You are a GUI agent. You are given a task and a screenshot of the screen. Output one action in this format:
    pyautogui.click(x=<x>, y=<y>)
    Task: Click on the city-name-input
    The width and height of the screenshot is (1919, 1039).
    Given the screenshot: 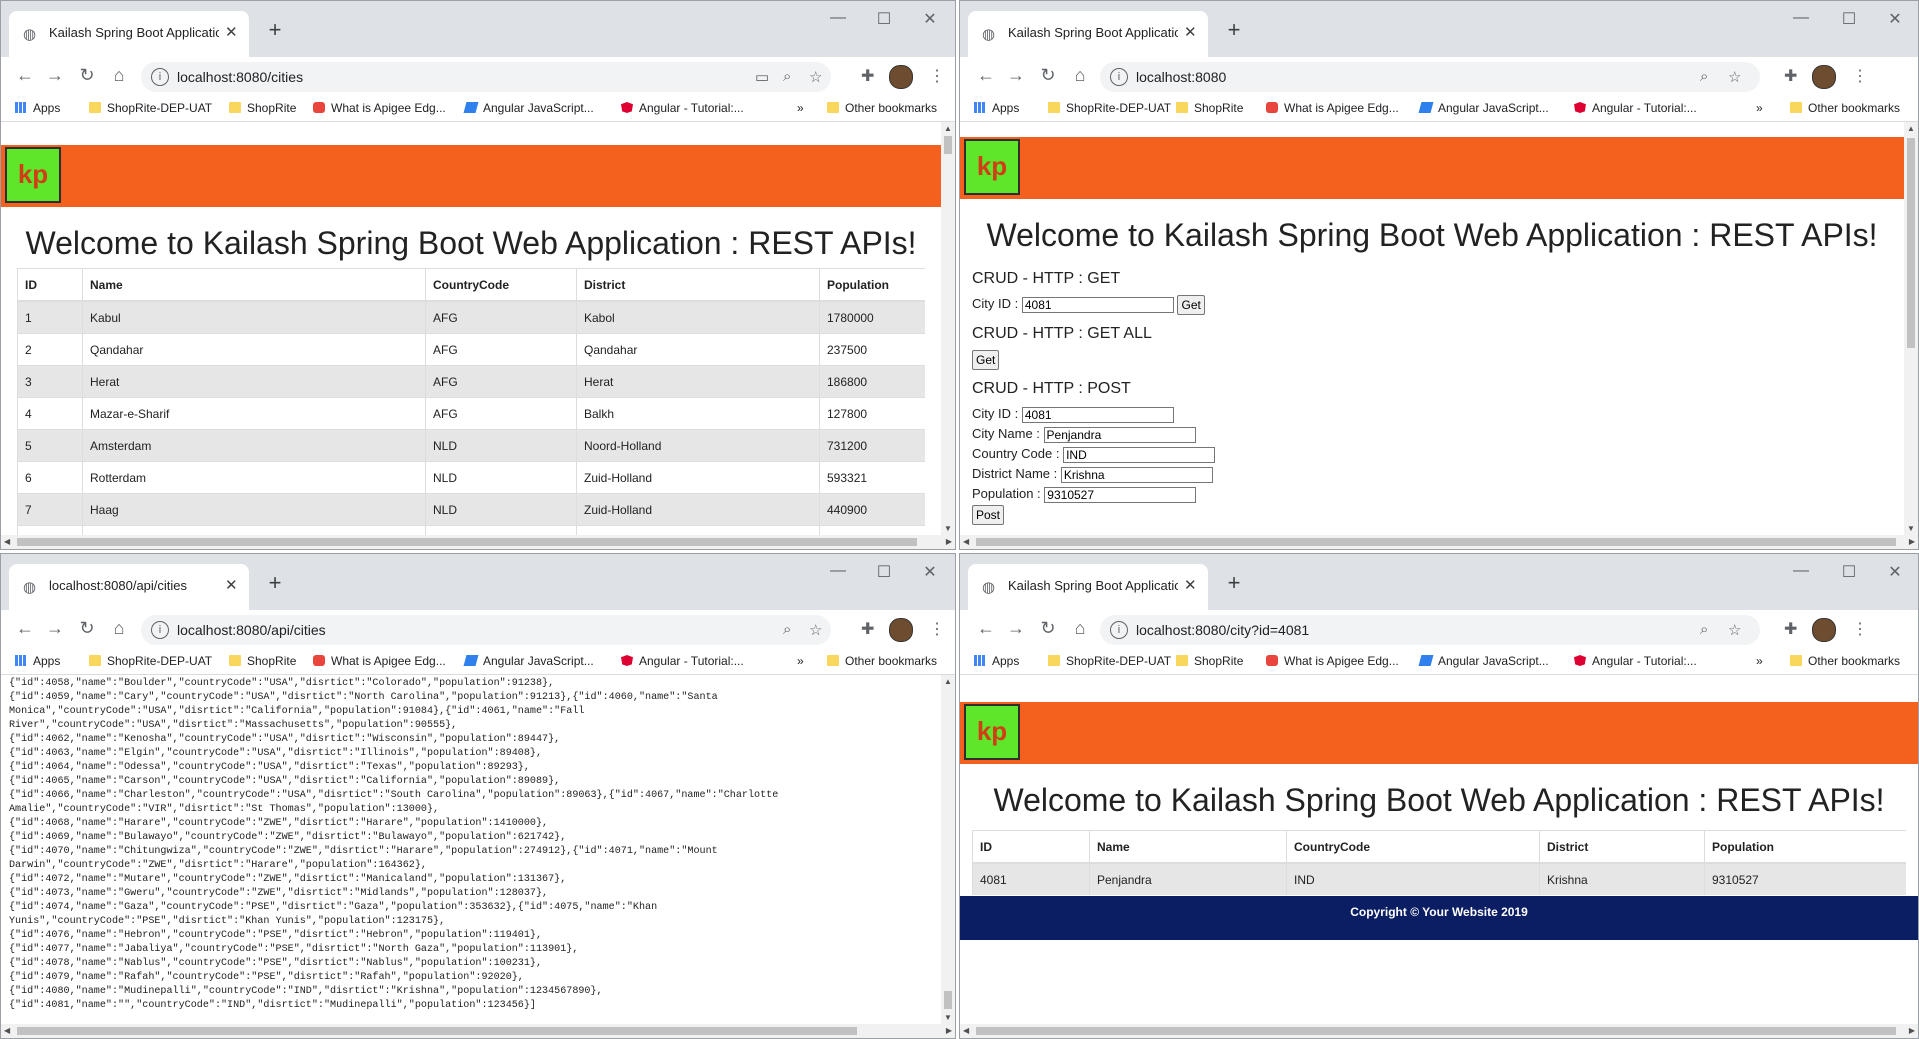 What is the action you would take?
    pyautogui.click(x=1119, y=434)
    